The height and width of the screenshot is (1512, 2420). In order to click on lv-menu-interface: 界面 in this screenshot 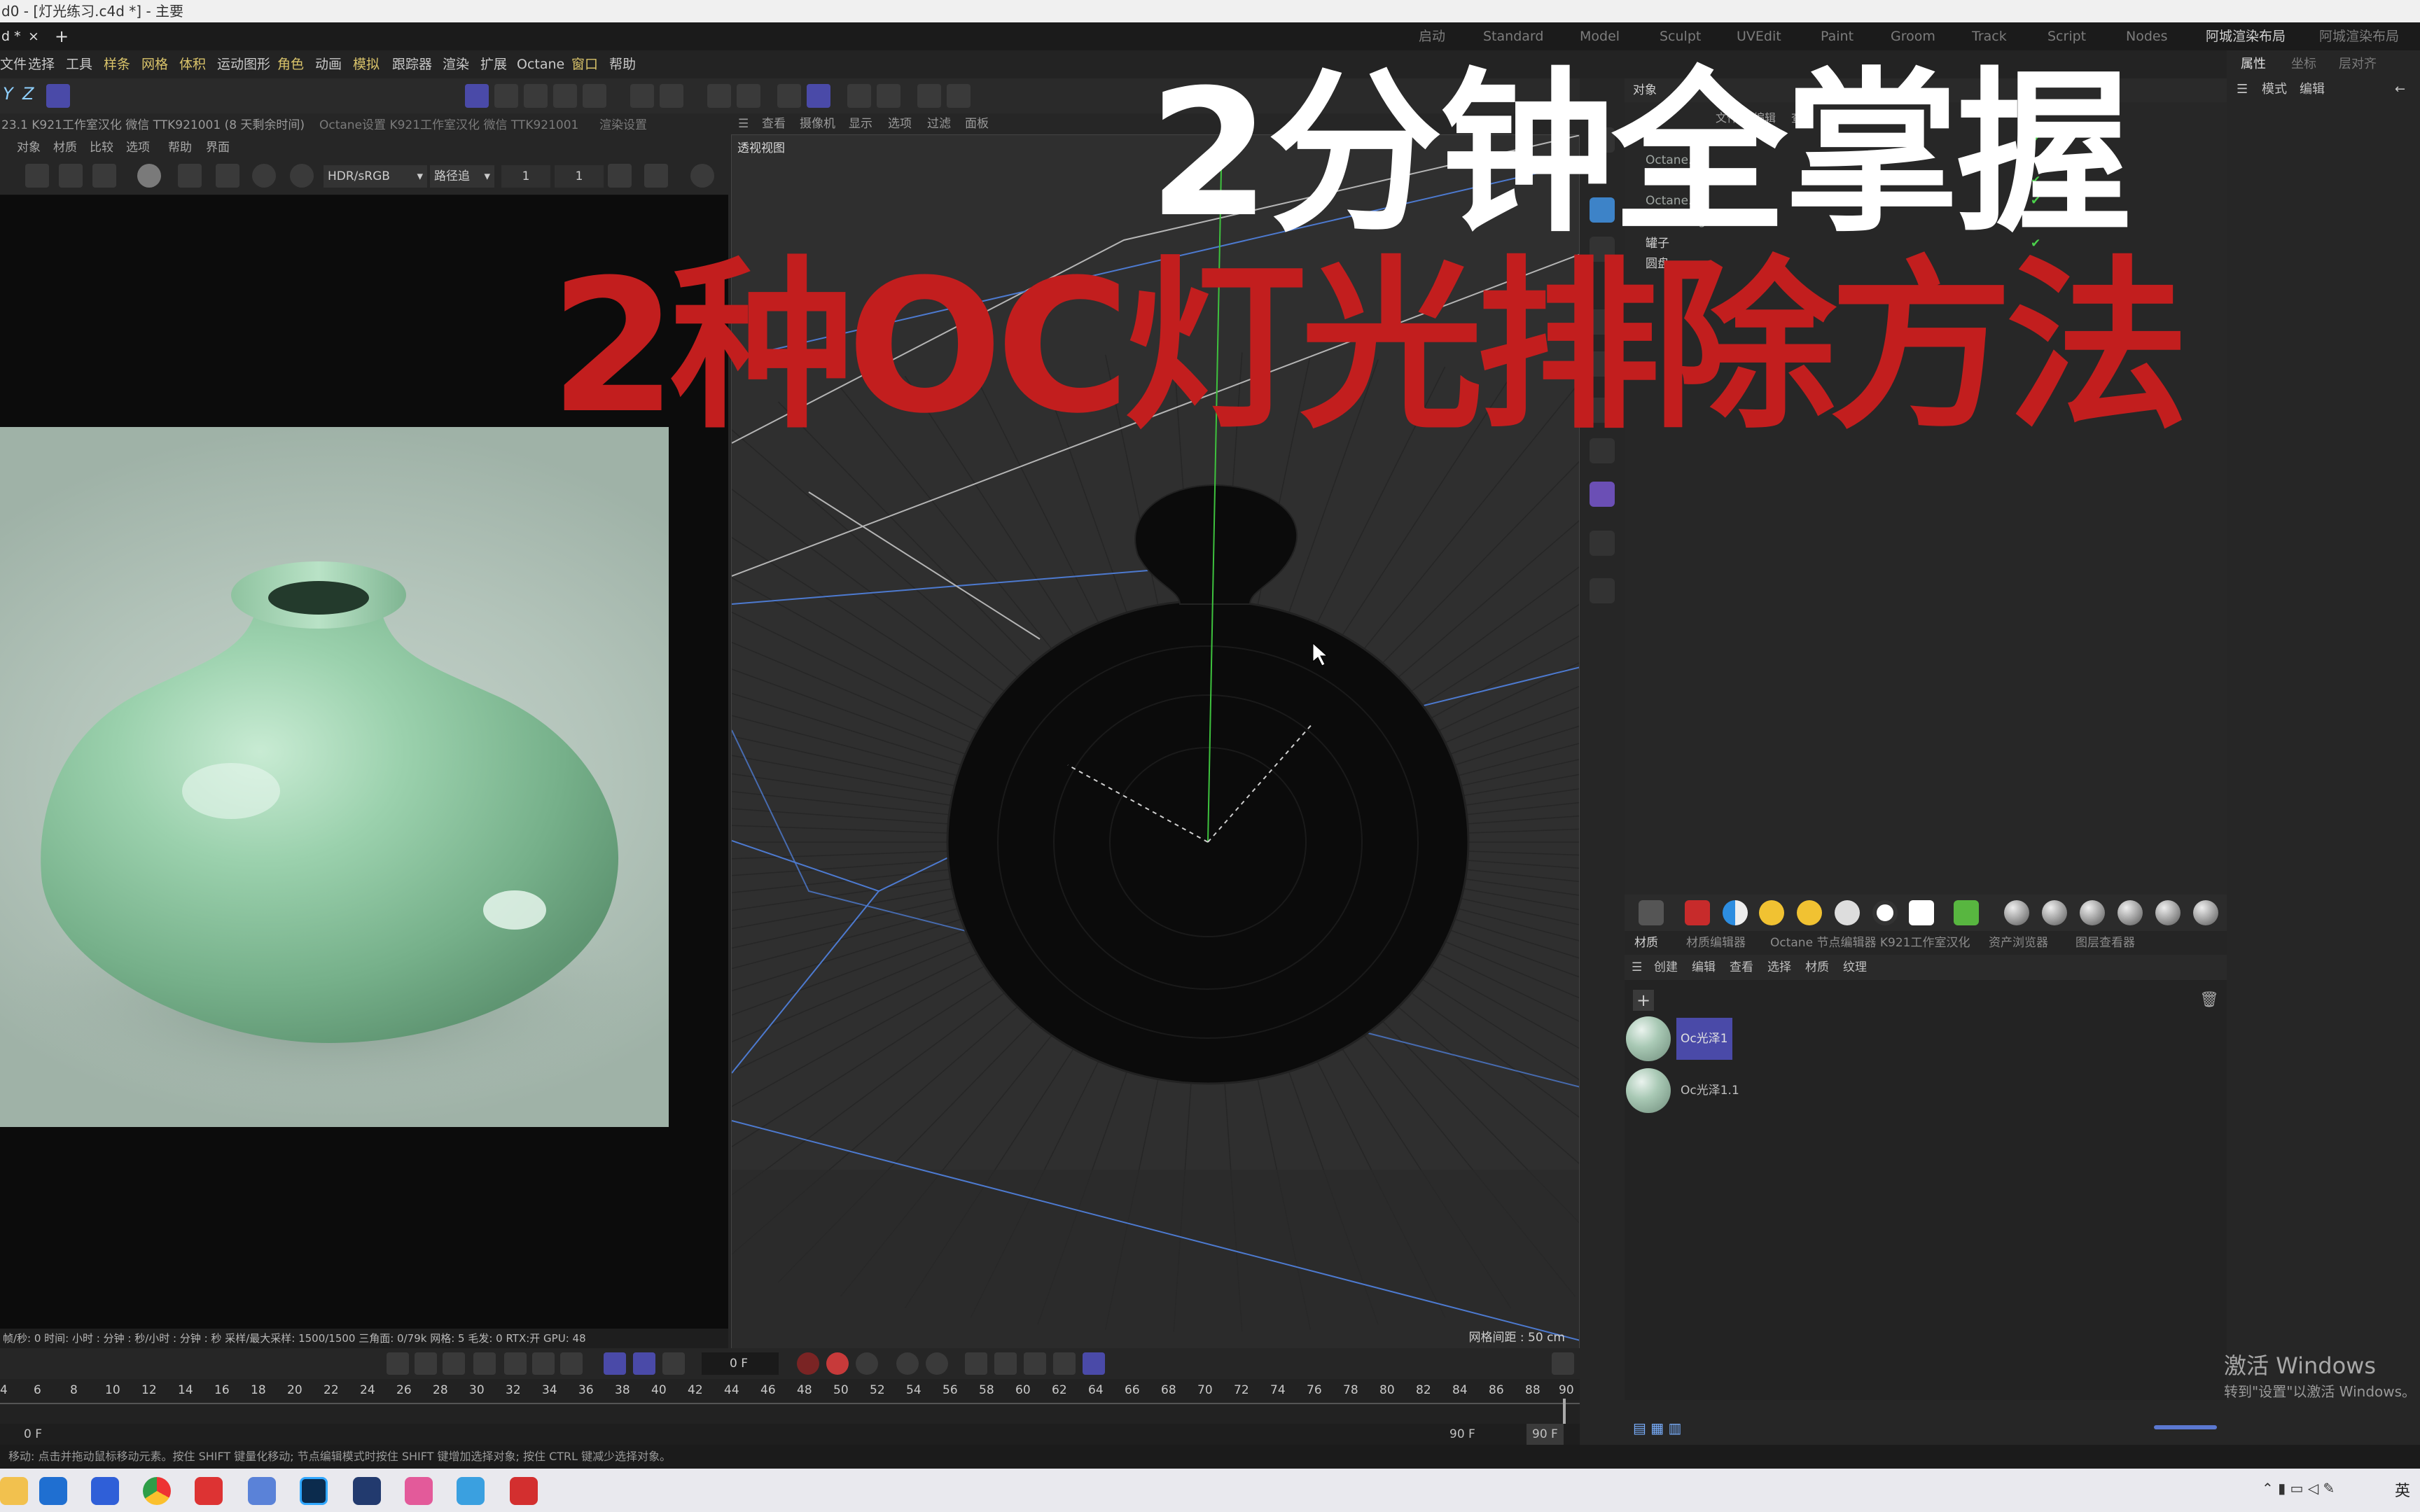, I will do `click(218, 147)`.